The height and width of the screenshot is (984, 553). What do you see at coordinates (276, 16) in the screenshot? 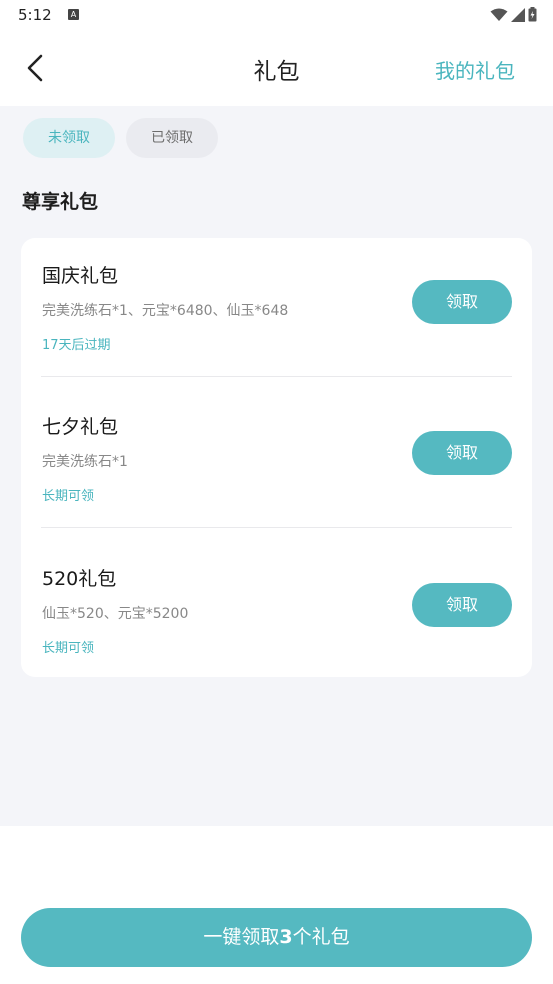
I see `status-bar: 5:12 A` at bounding box center [276, 16].